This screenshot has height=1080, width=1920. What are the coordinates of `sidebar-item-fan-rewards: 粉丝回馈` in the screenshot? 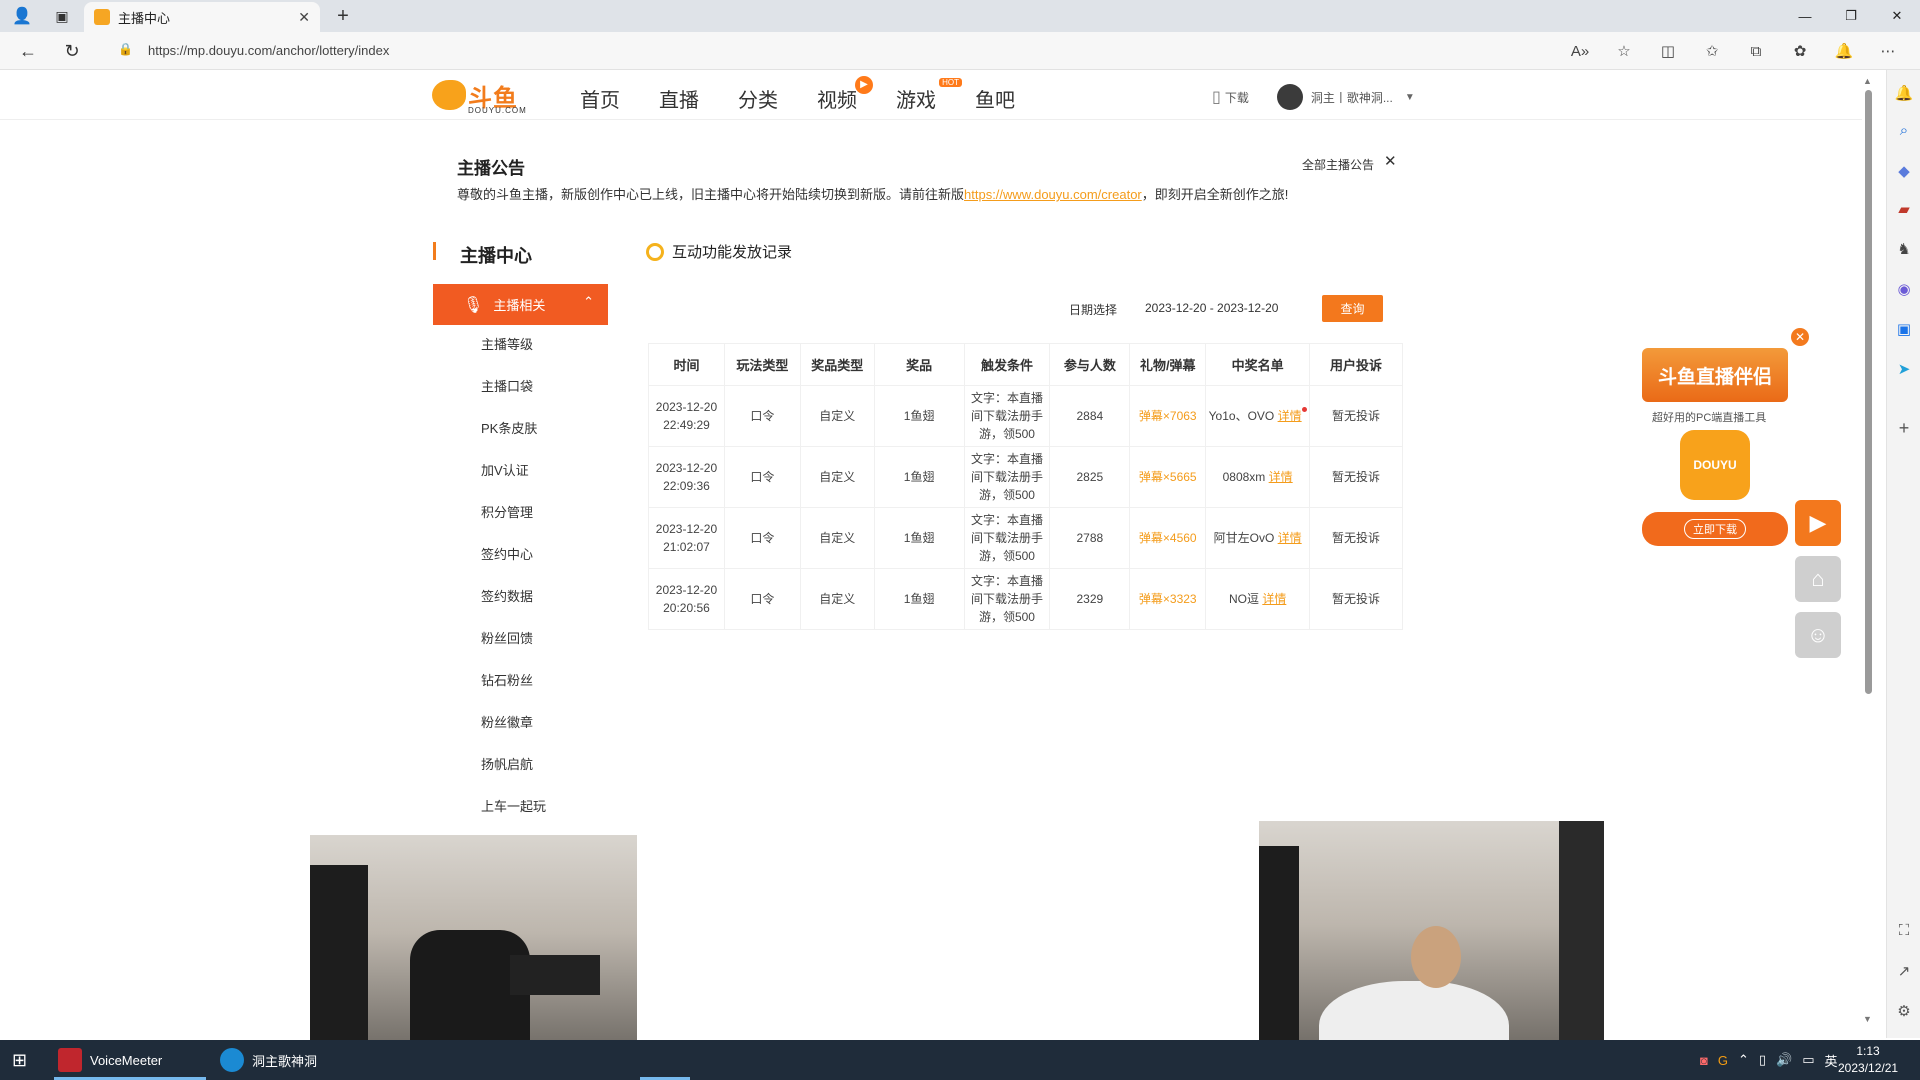 It's located at (513, 649).